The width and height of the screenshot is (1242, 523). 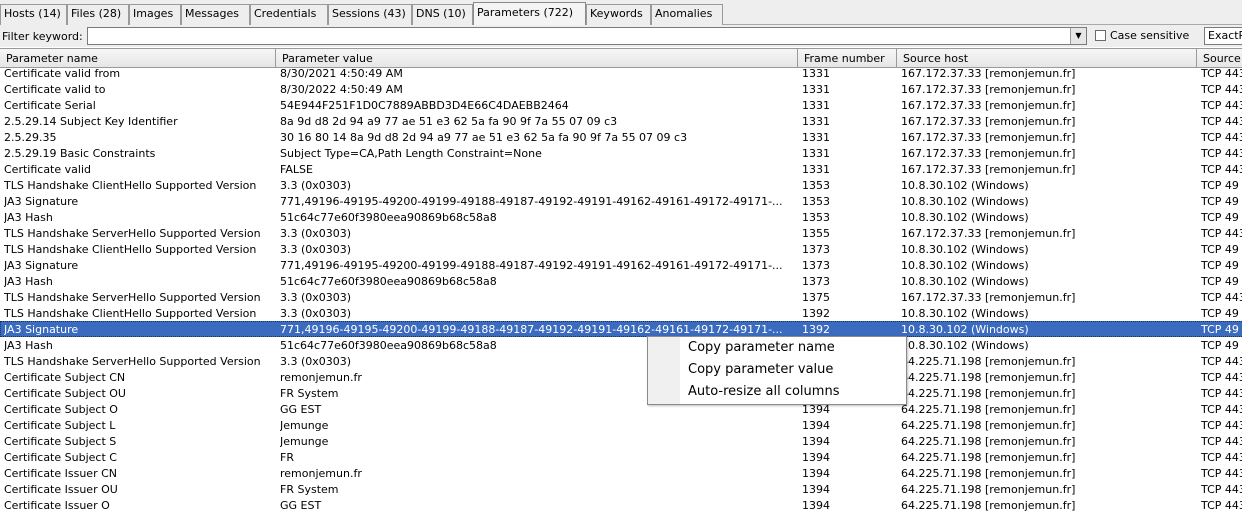 What do you see at coordinates (65, 377) in the screenshot?
I see `cell-parameter-name: Certificate Subject CN` at bounding box center [65, 377].